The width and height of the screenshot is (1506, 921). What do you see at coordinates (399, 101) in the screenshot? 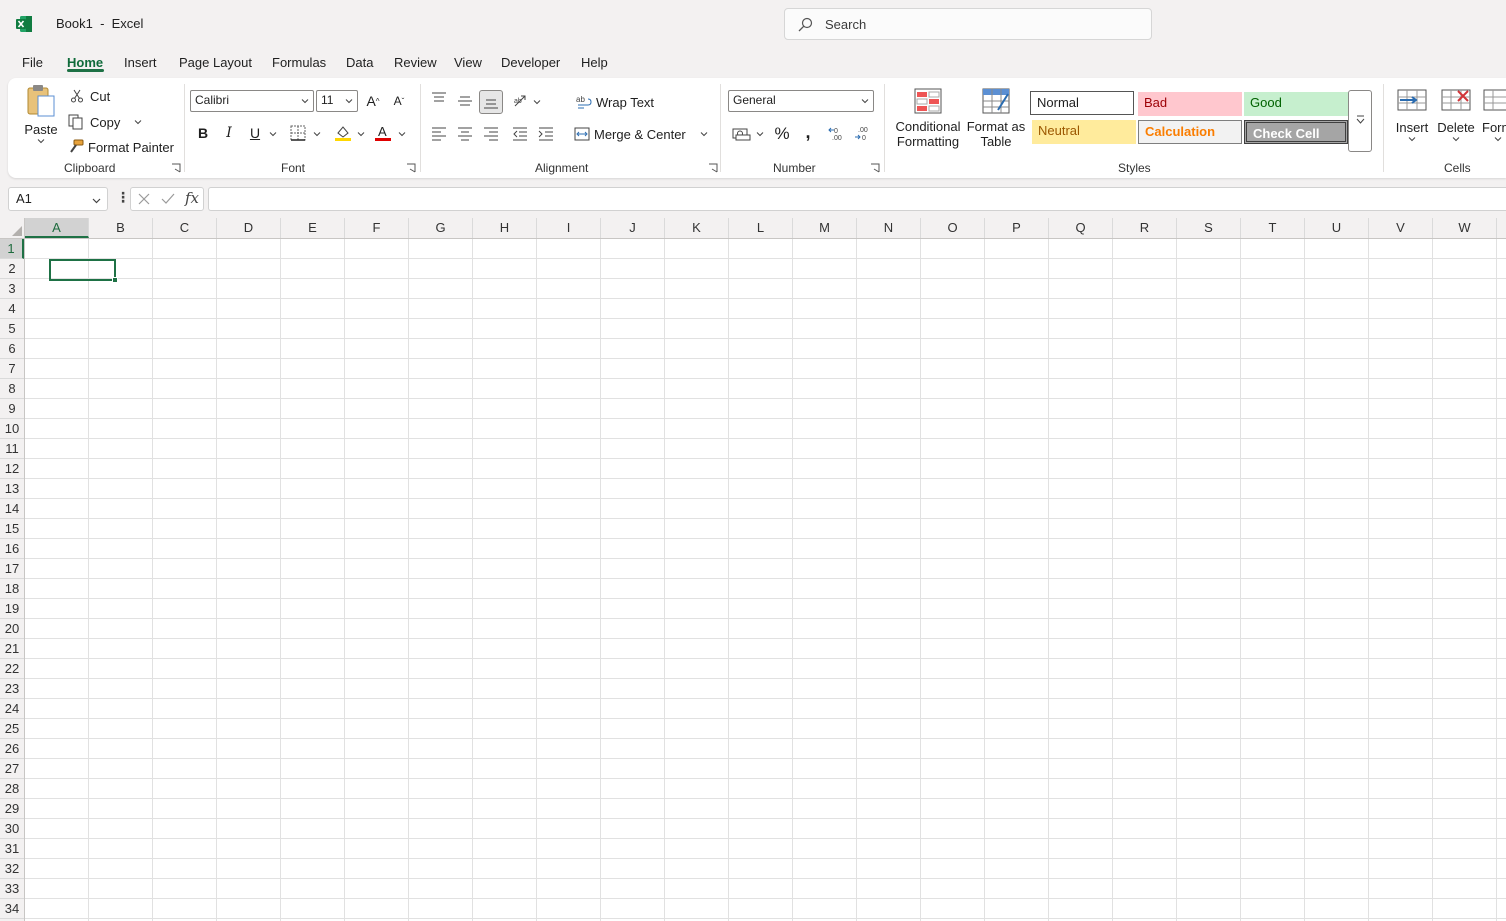
I see `decrease-font-size-icon: Aˇ` at bounding box center [399, 101].